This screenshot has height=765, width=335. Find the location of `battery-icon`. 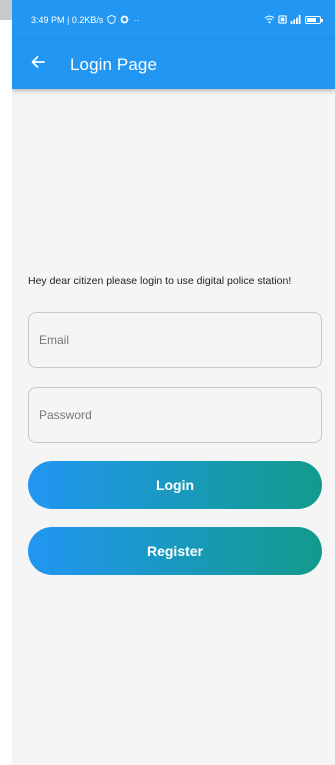

battery-icon is located at coordinates (314, 20).